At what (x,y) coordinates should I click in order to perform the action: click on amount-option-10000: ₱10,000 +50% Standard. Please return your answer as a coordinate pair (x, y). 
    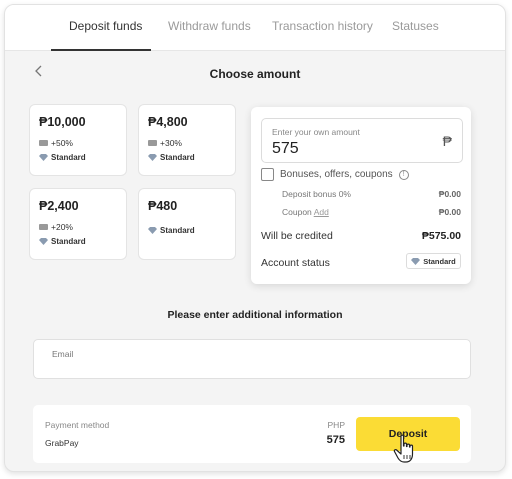
    Looking at the image, I should click on (78, 140).